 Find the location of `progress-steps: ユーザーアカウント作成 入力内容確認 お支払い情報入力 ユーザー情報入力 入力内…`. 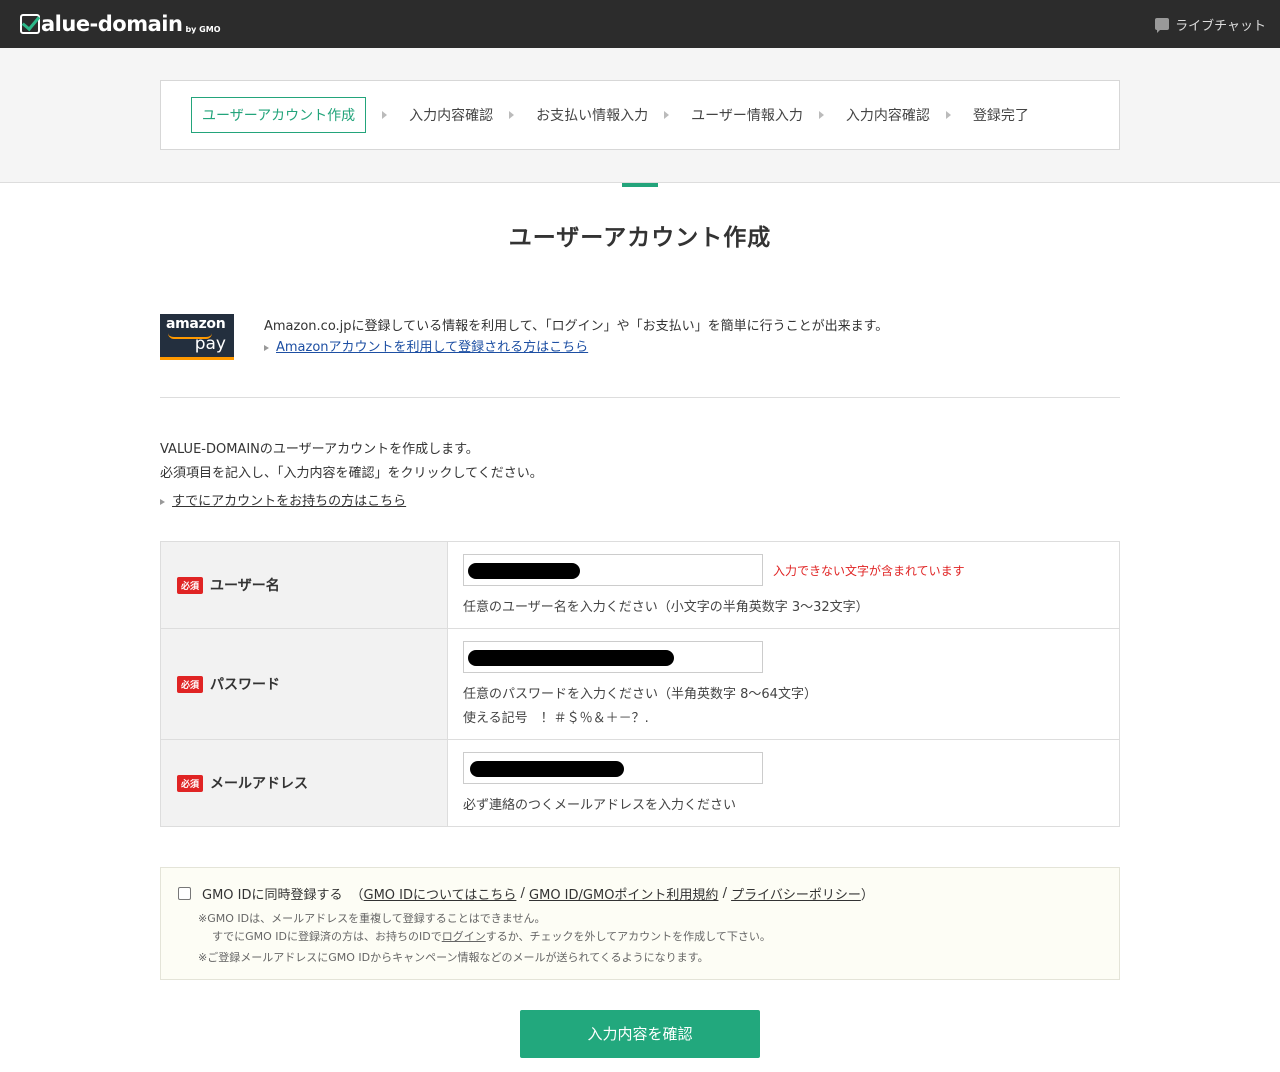

progress-steps: ユーザーアカウント作成 入力内容確認 お支払い情報入力 ユーザー情報入力 入力内… is located at coordinates (640, 115).